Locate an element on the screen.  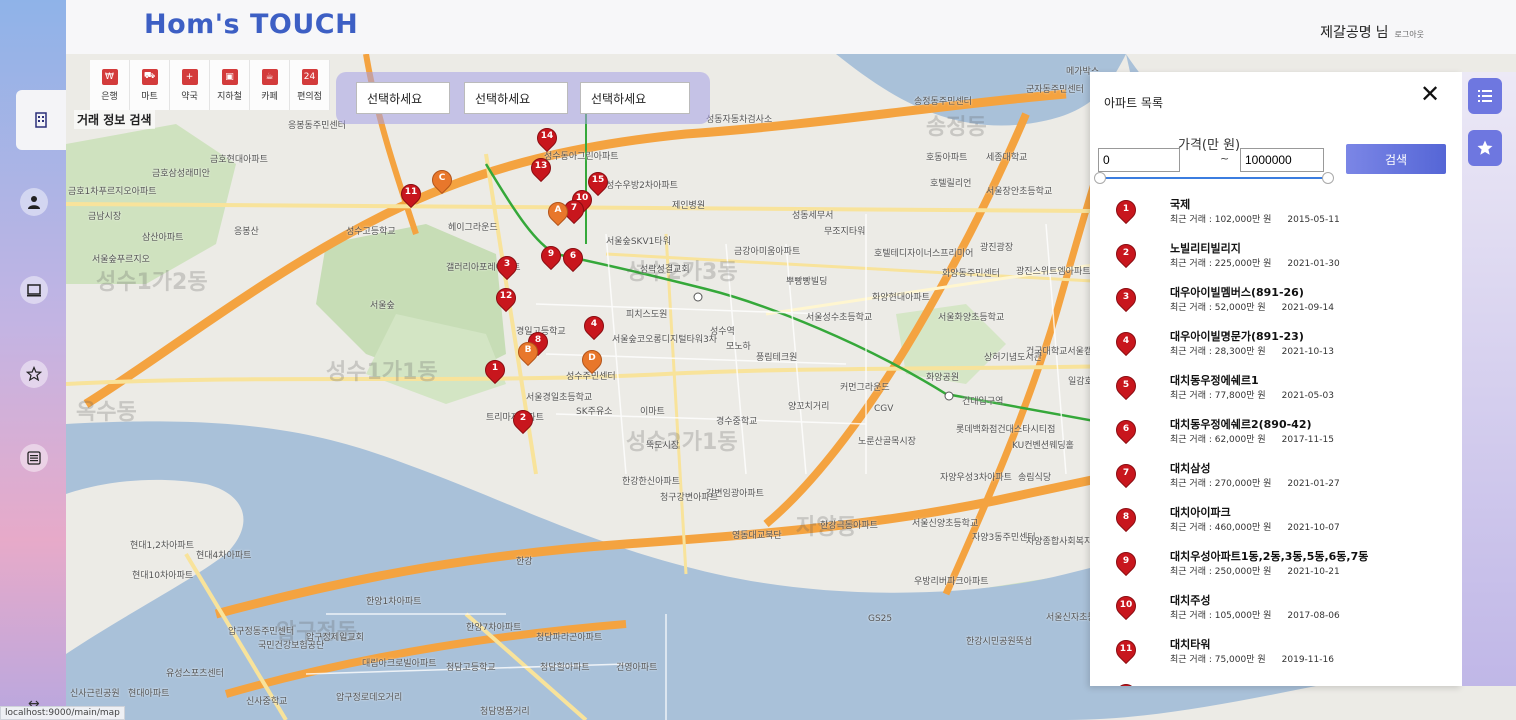
star-icon is located at coordinates (34, 374).